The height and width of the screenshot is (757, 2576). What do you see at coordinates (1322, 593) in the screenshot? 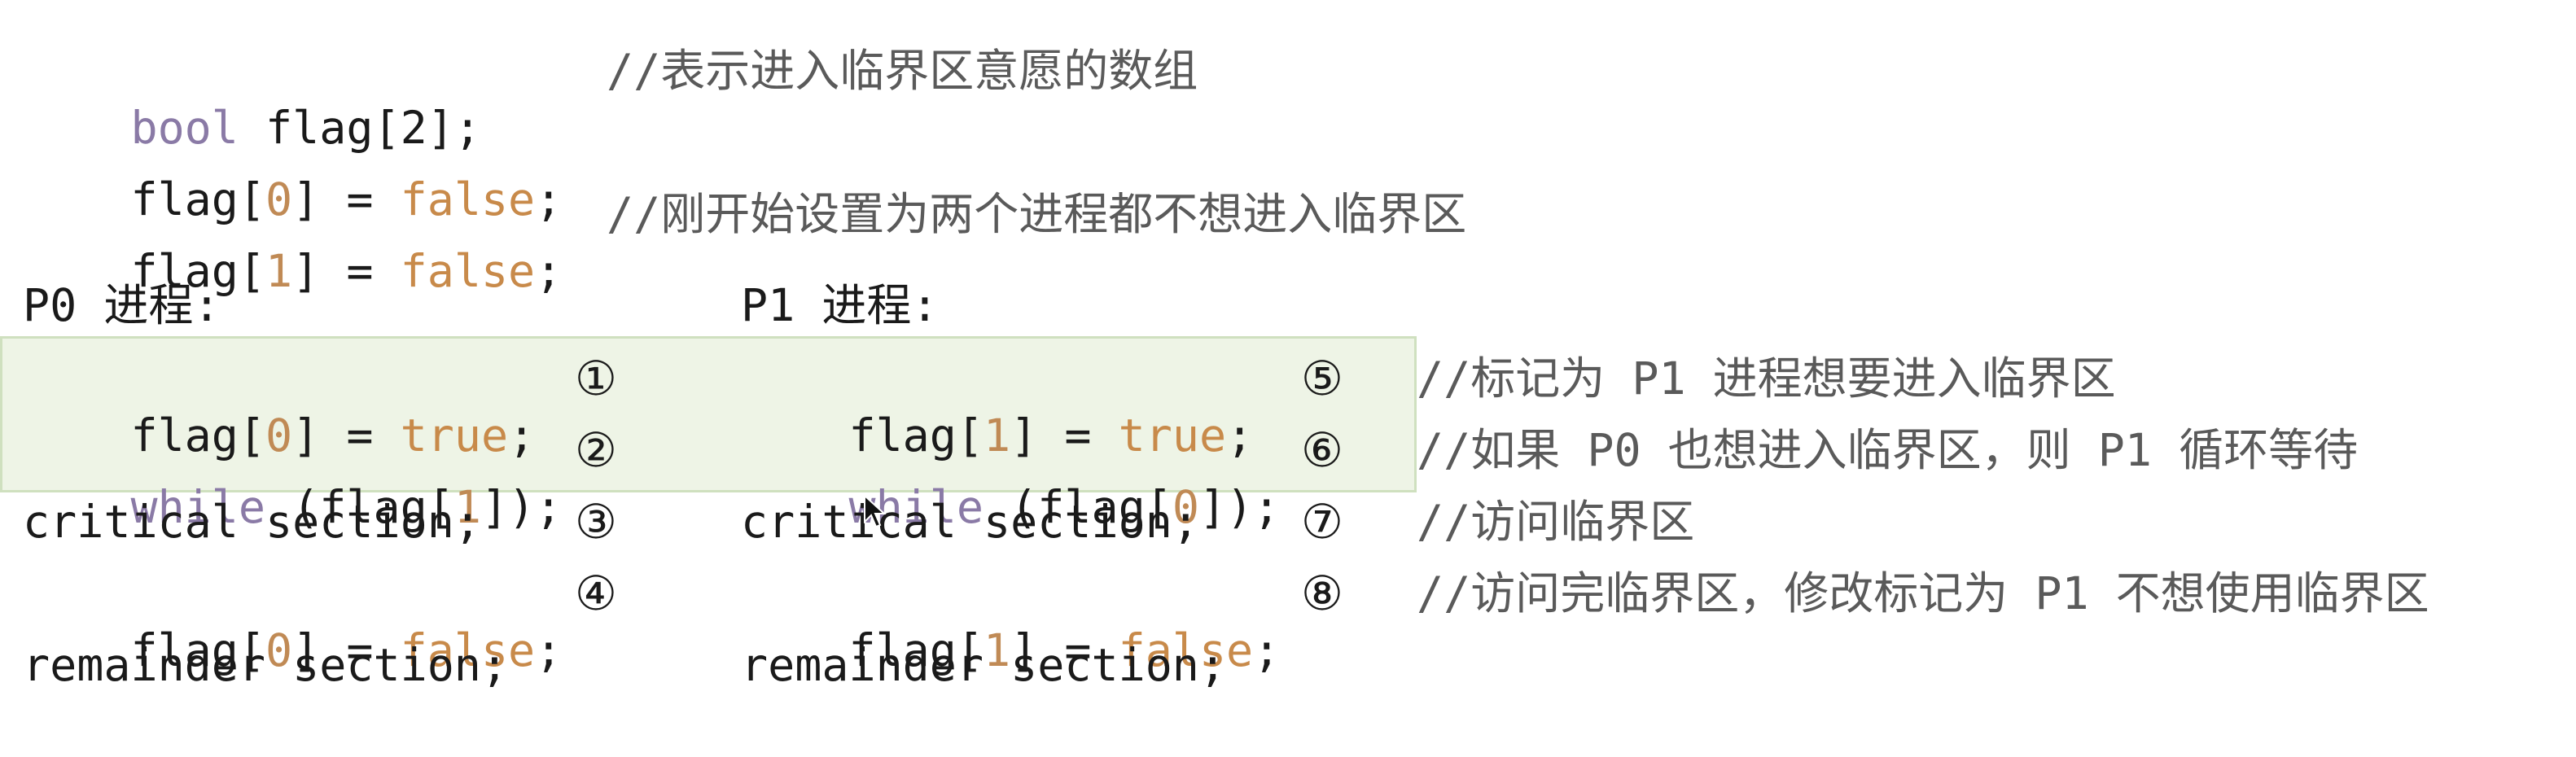
I see `step-marker-8: ⑧` at bounding box center [1322, 593].